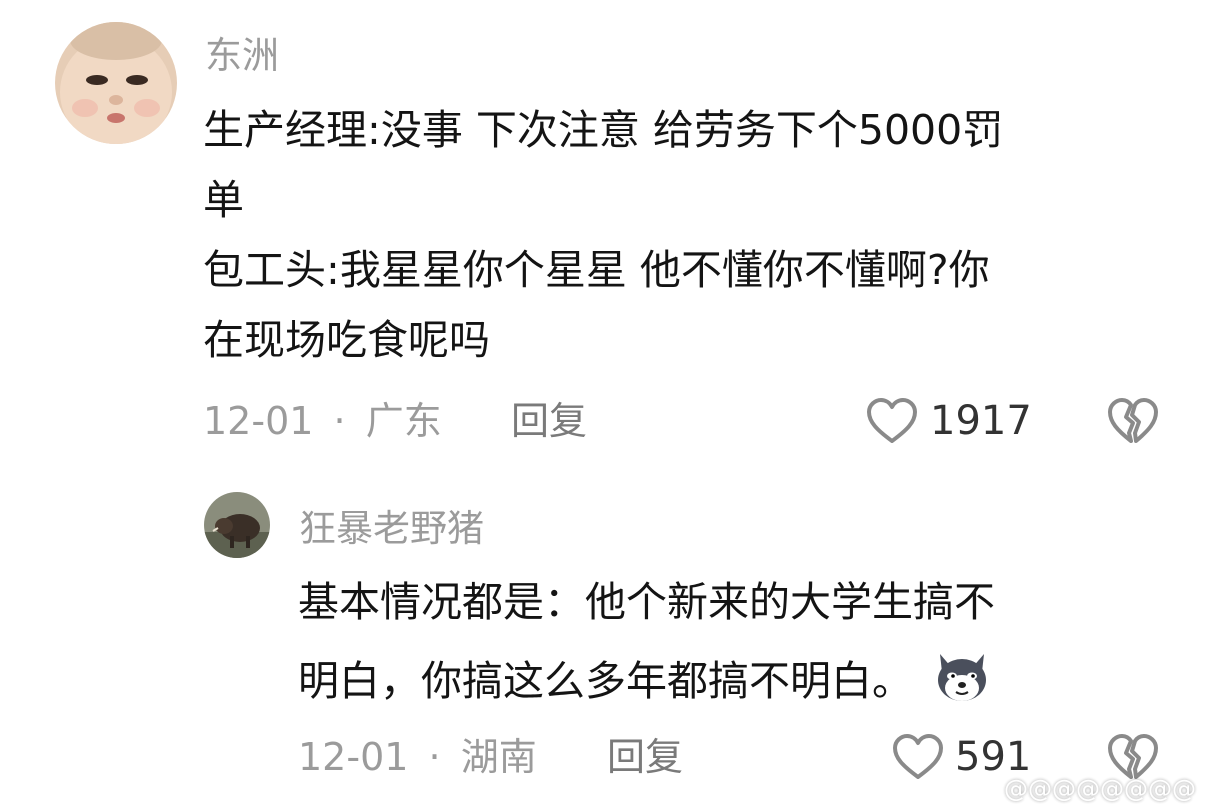 The width and height of the screenshot is (1224, 807). What do you see at coordinates (223, 200) in the screenshot?
I see `comment-text-line: 单` at bounding box center [223, 200].